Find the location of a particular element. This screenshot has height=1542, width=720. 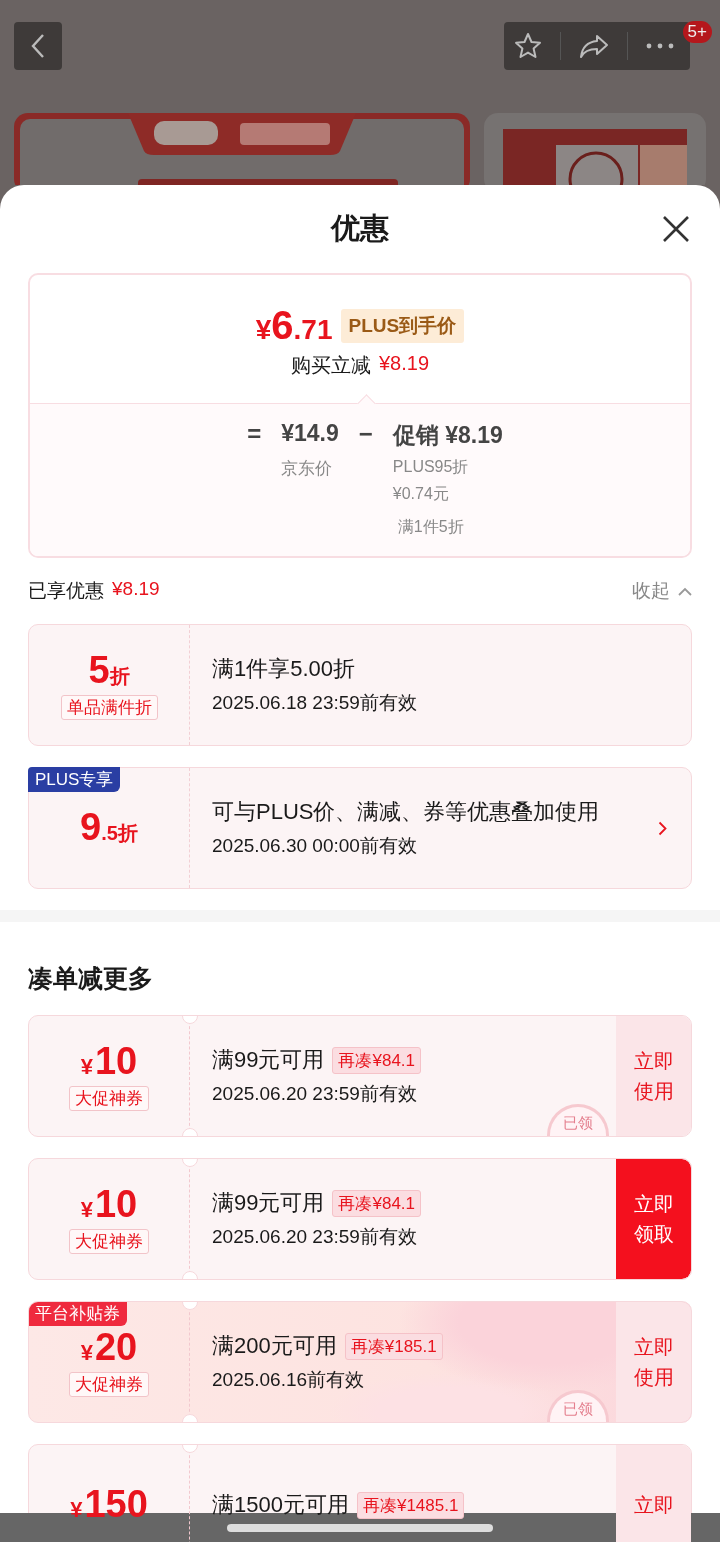

share-icon is located at coordinates (594, 46).